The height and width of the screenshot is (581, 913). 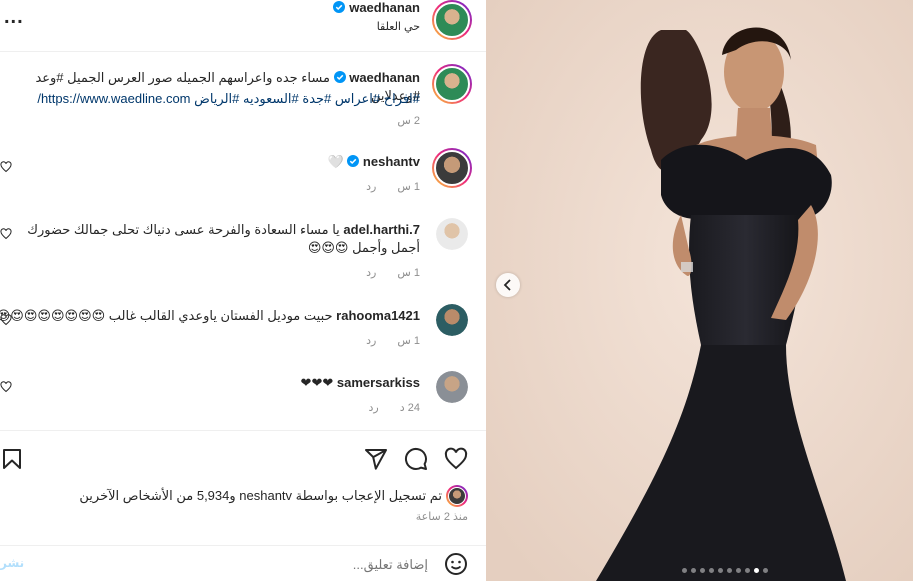 What do you see at coordinates (381, 229) in the screenshot?
I see `comment-username: adel.harthi.7` at bounding box center [381, 229].